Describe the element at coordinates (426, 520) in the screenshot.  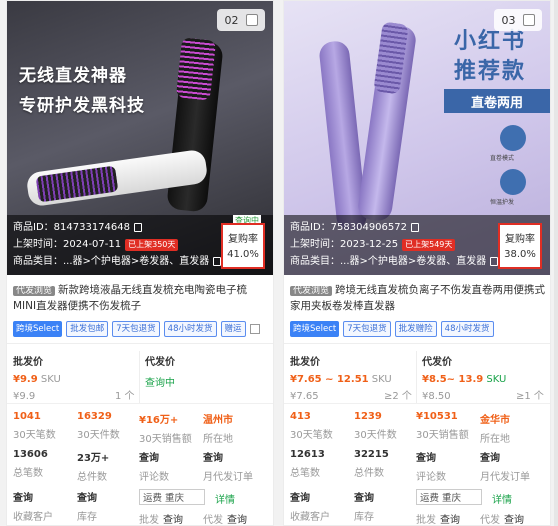
I see `pifa-label: 批发` at that location.